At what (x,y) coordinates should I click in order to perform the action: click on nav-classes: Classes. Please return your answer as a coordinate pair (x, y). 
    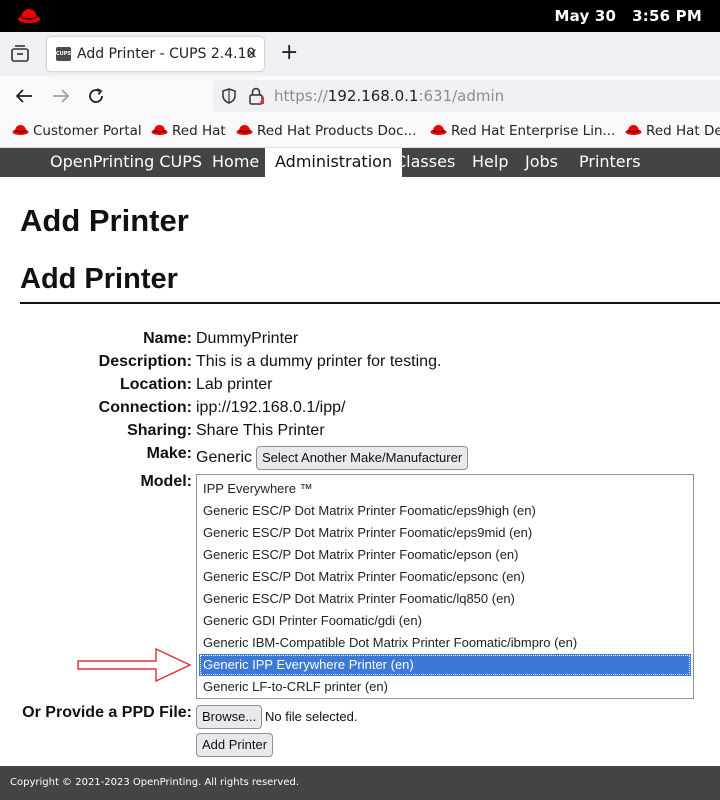
    Looking at the image, I should click on (425, 162).